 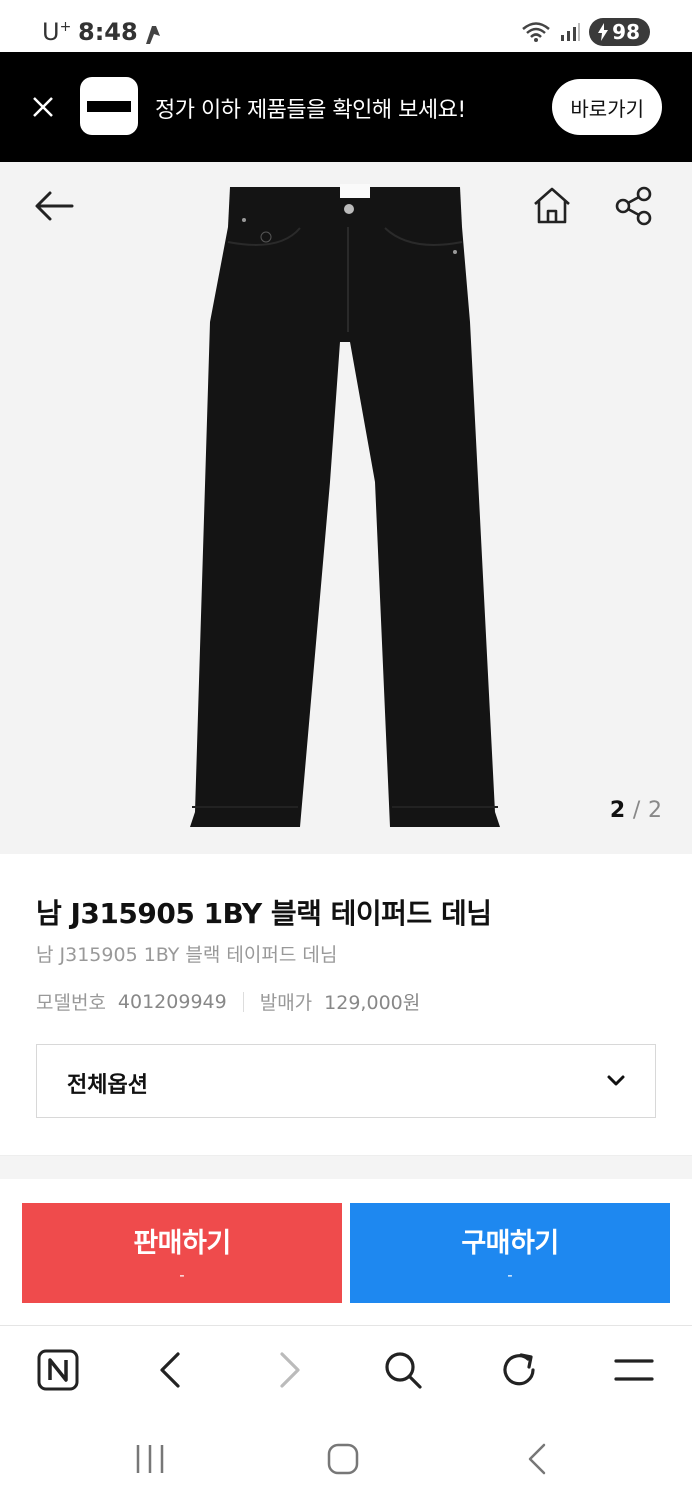 I want to click on chevron-down-icon, so click(x=616, y=1080).